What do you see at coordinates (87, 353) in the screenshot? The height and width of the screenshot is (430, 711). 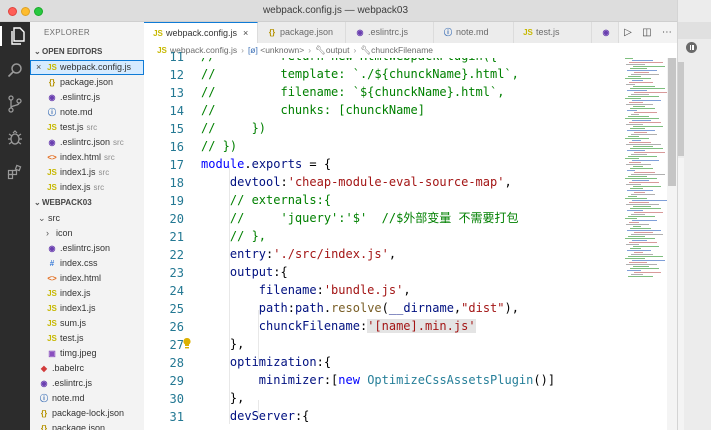 I see `tree-file: ▣ timg.jpeg` at bounding box center [87, 353].